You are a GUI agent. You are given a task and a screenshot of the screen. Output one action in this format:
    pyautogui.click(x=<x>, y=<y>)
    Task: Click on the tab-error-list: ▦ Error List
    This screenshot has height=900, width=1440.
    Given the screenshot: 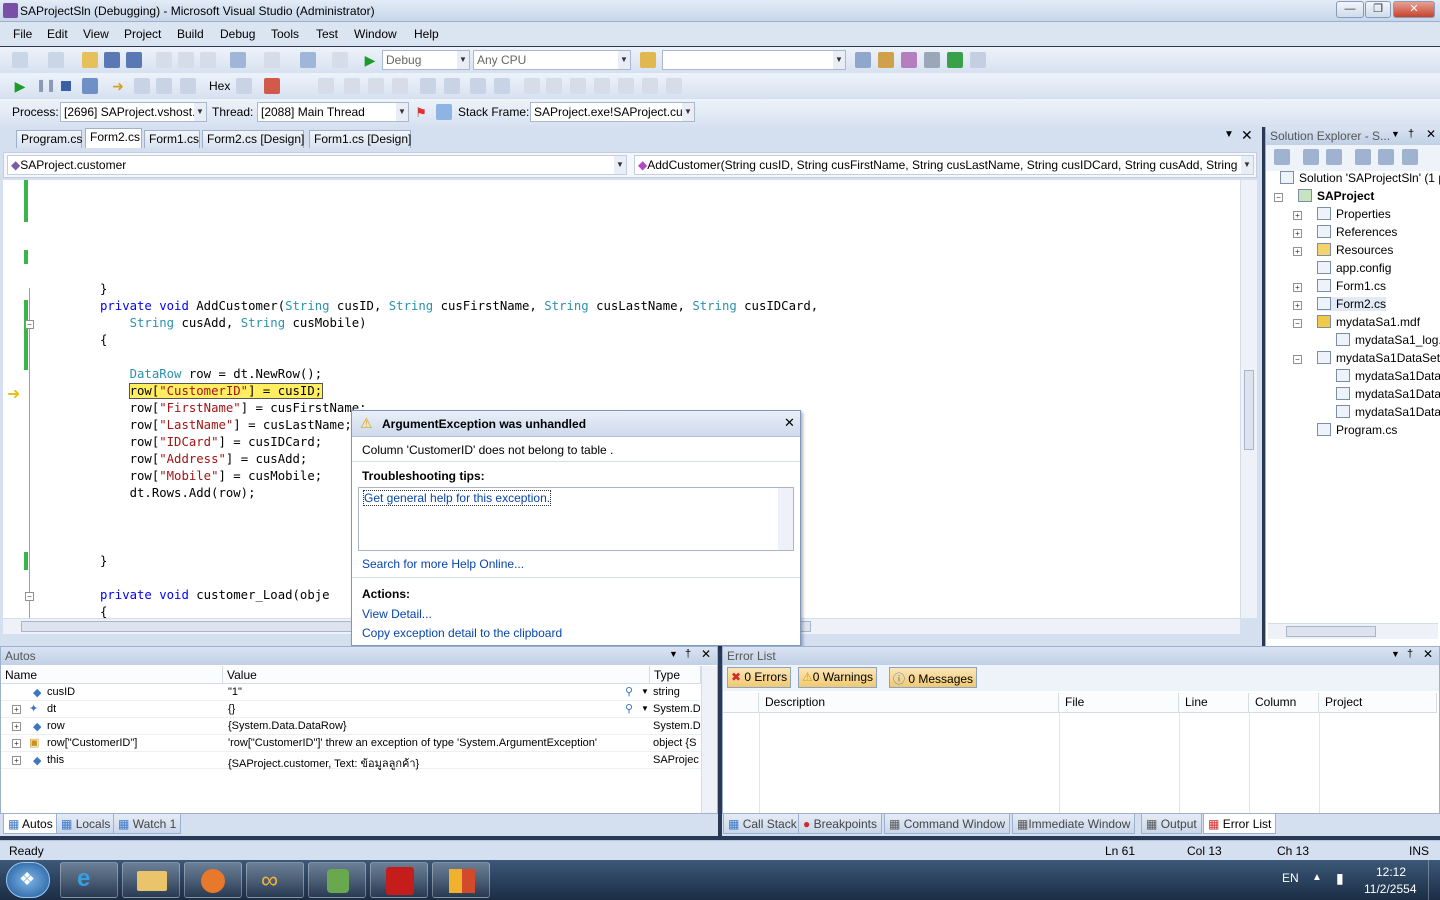 What is the action you would take?
    pyautogui.click(x=1240, y=824)
    